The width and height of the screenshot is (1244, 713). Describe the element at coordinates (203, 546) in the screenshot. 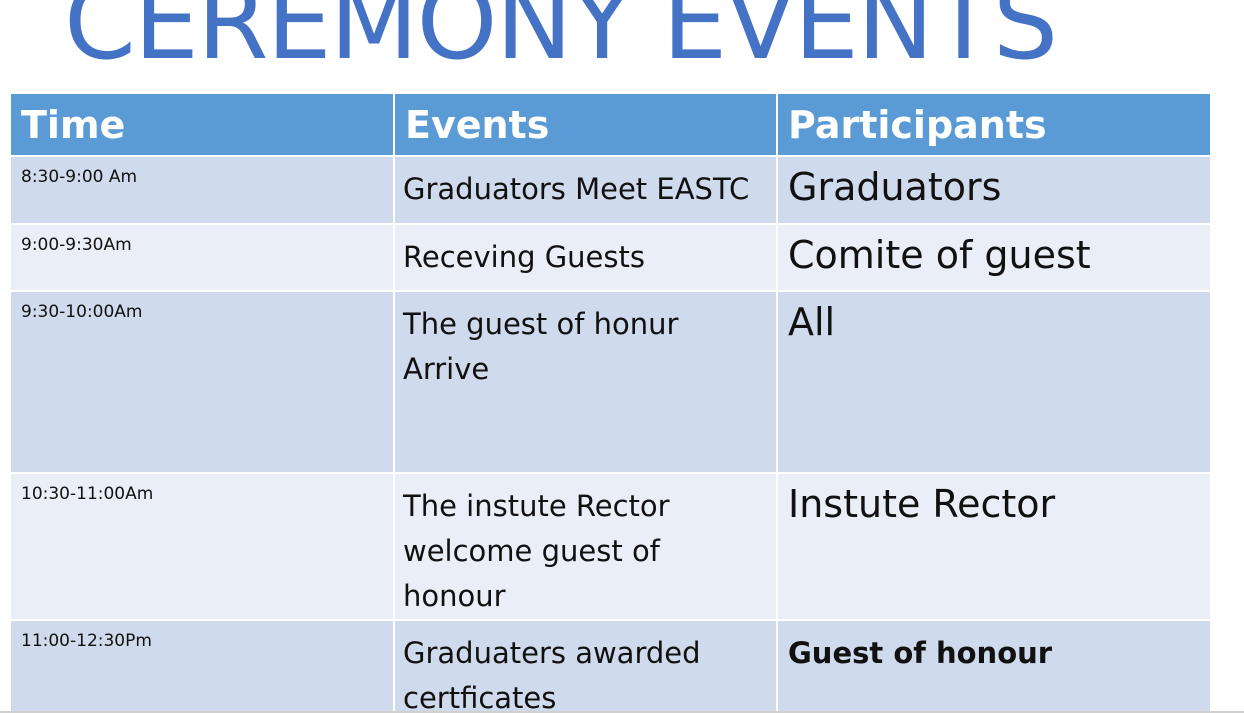

I see `time-cell: 10:30-11:00Am` at that location.